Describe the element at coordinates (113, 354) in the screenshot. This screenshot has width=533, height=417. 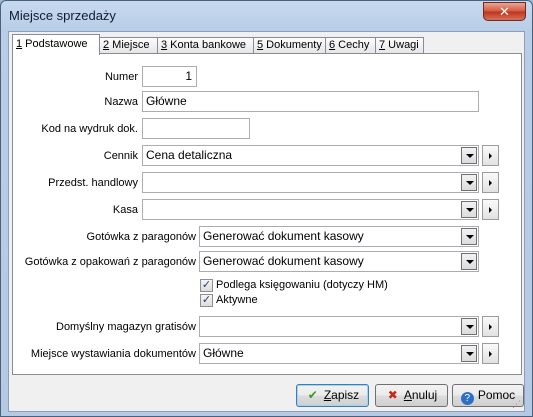
I see `miejsce-label: Miejsce wystawiania dokumentów` at that location.